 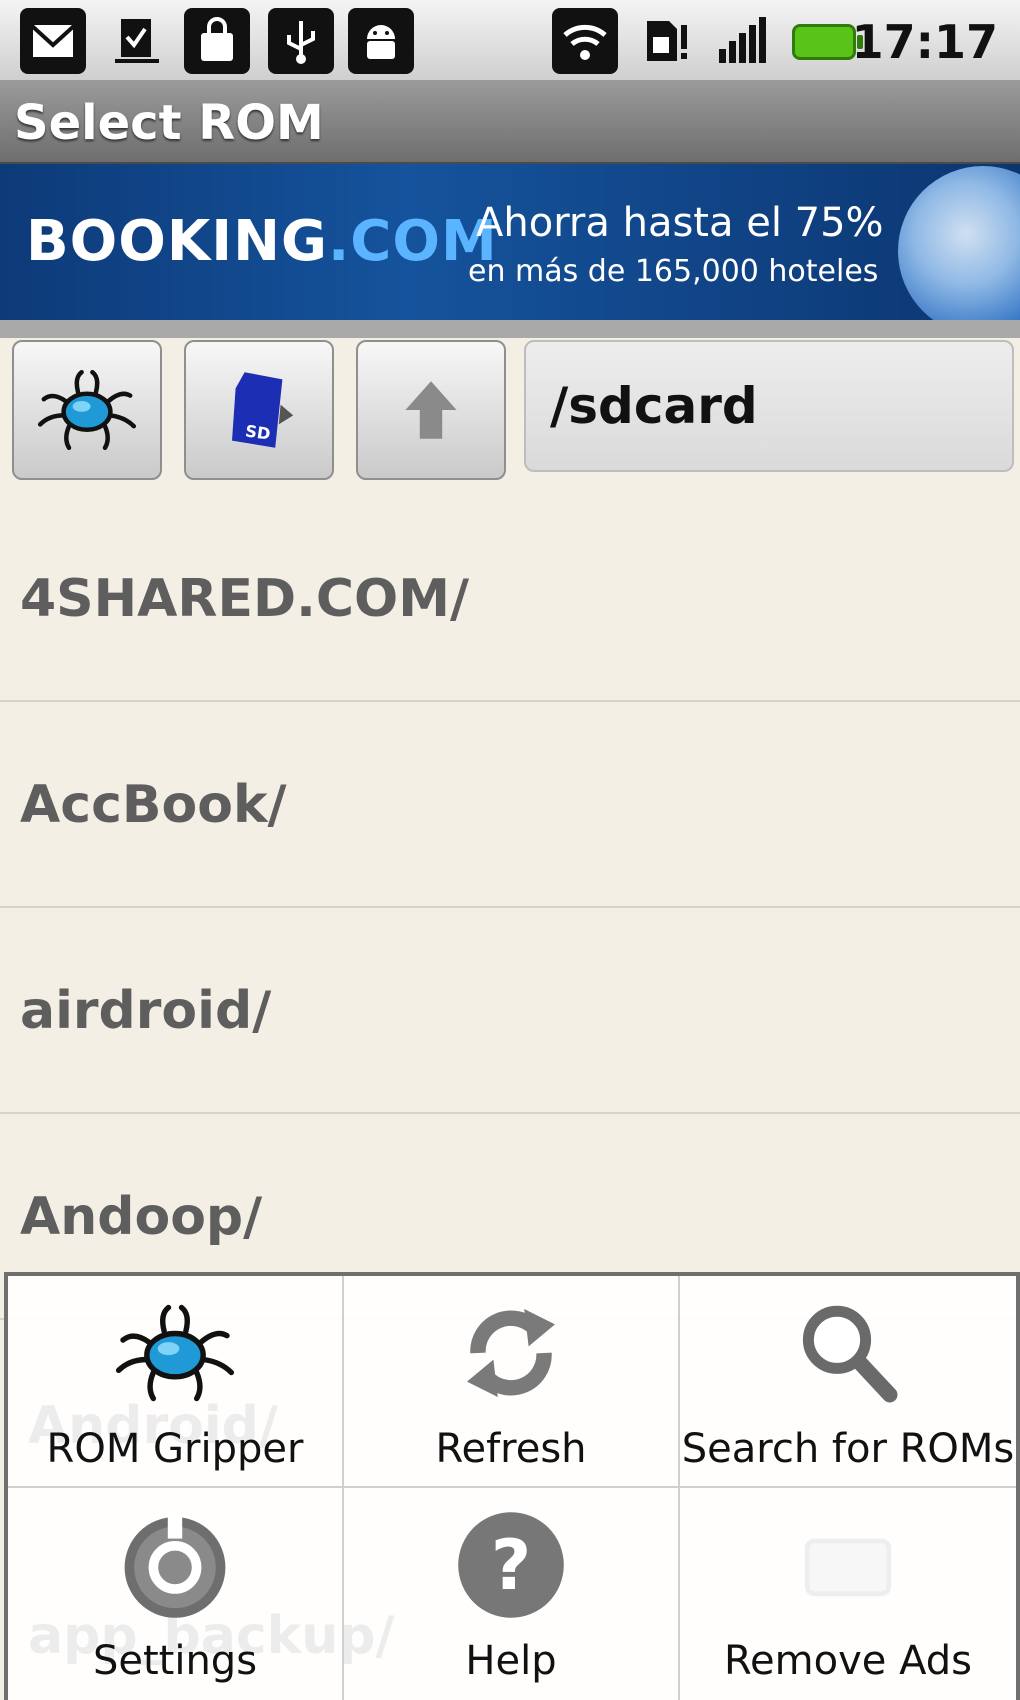 What do you see at coordinates (175, 1661) in the screenshot?
I see `menu-item-label: Settings` at bounding box center [175, 1661].